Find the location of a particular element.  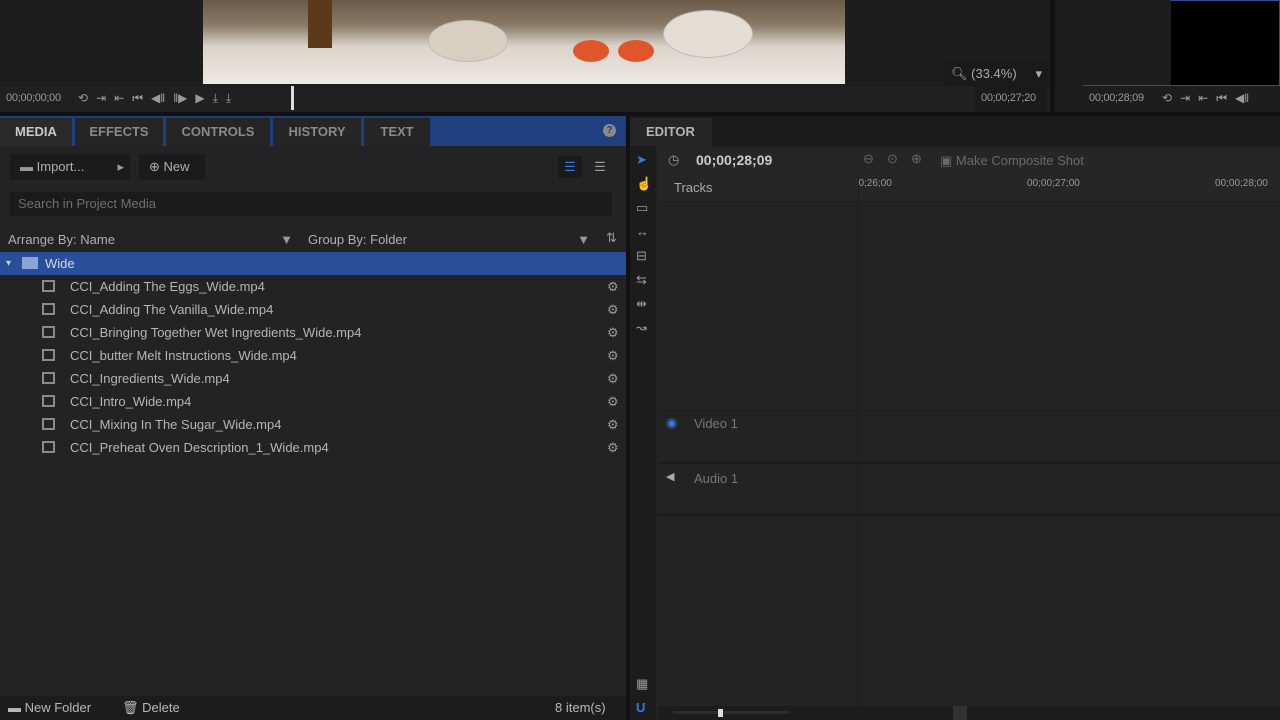

ripple-tool-icon: ⊟ is located at coordinates (641, 256).